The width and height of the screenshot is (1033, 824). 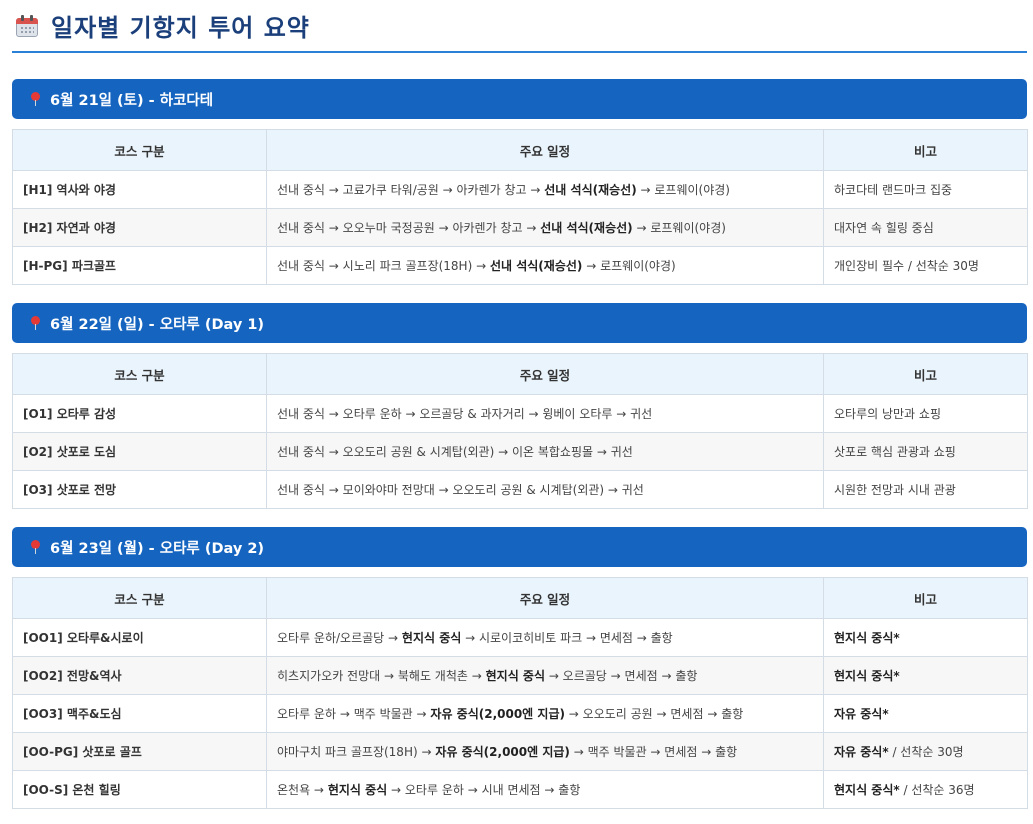 What do you see at coordinates (567, 638) in the screenshot?
I see `schedule-text-after: → 시로이코히비토 파크 → 면세점 → 출항` at bounding box center [567, 638].